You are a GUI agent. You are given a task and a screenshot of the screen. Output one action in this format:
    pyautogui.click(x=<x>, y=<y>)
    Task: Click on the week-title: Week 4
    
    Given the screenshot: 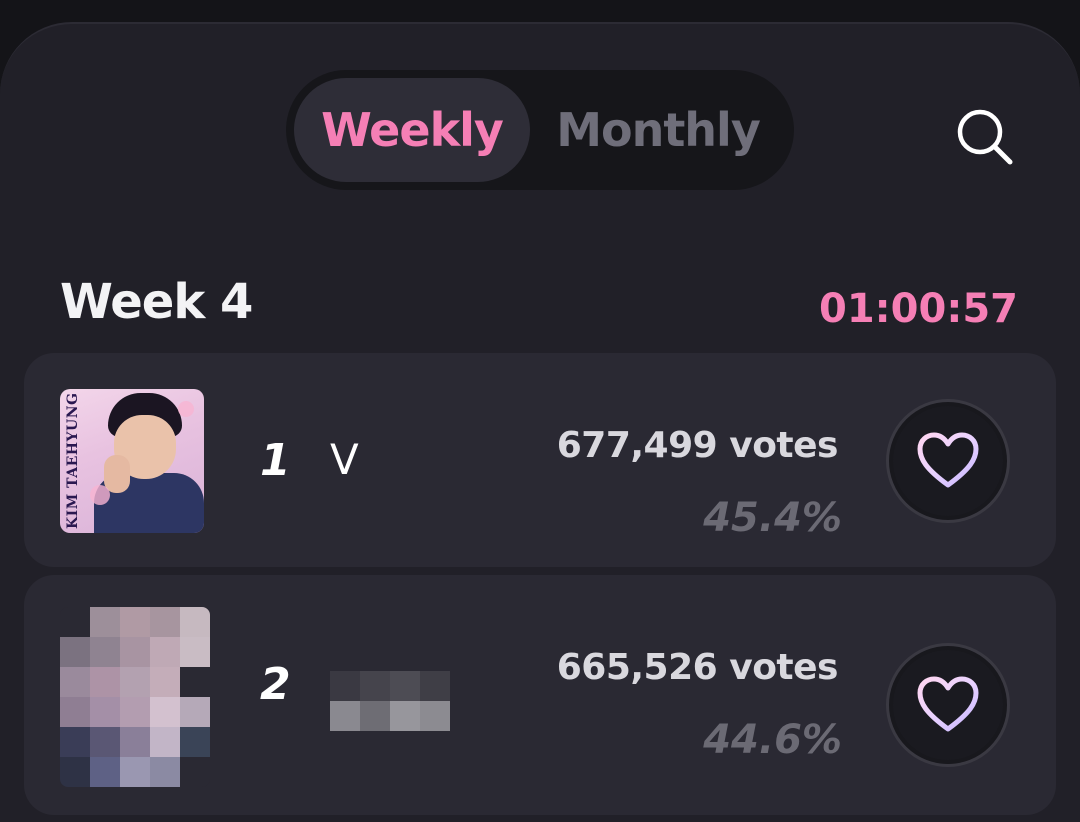 What is the action you would take?
    pyautogui.click(x=156, y=302)
    